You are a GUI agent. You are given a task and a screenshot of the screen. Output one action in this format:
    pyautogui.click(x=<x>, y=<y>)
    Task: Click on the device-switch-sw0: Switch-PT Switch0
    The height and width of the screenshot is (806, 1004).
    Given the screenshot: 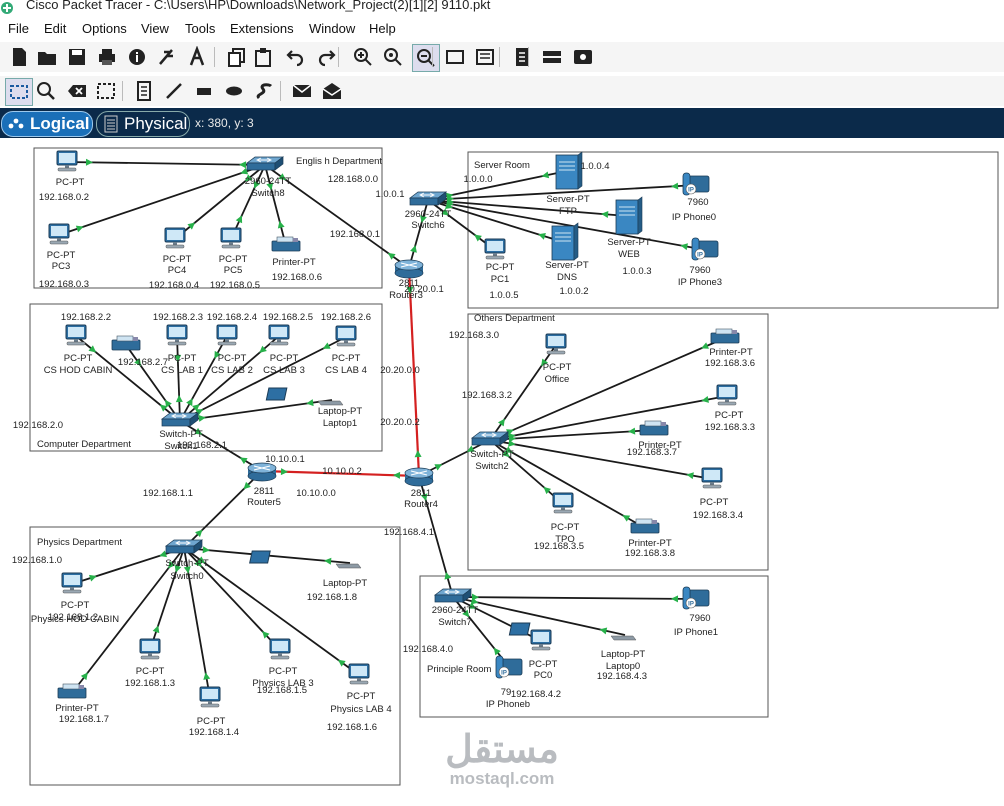 What is the action you would take?
    pyautogui.click(x=186, y=560)
    